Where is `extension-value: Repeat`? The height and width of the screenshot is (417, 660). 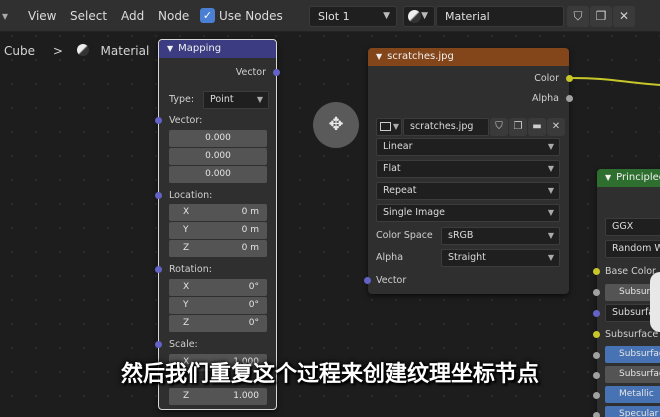 extension-value: Repeat is located at coordinates (400, 190).